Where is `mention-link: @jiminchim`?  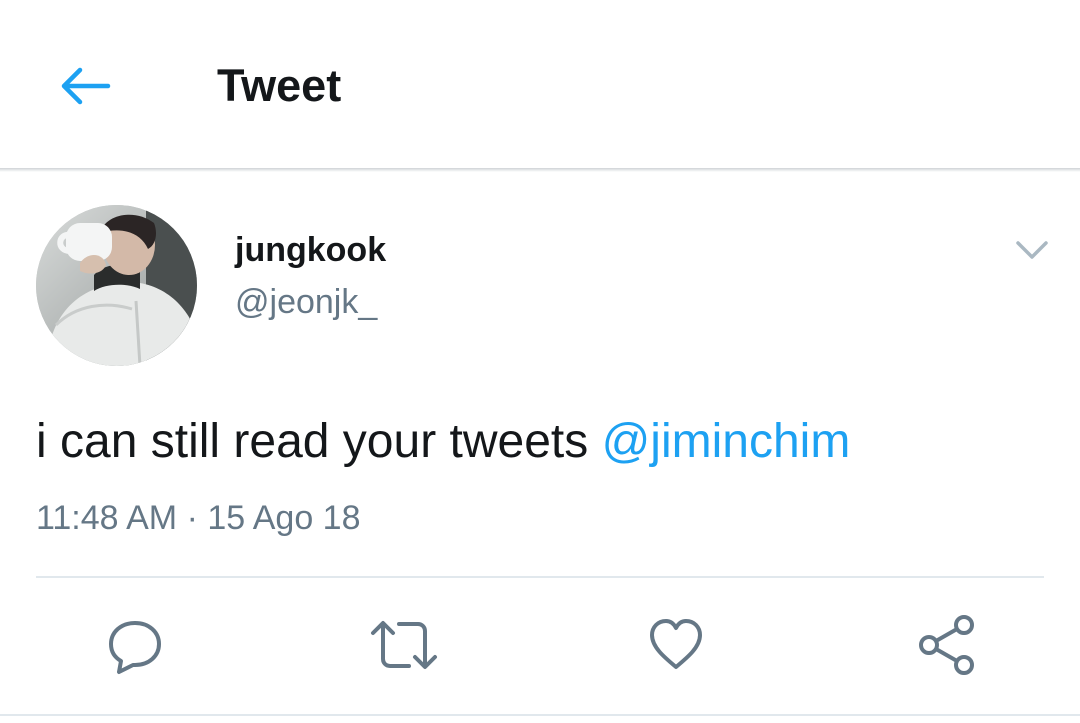
mention-link: @jiminchim is located at coordinates (726, 441).